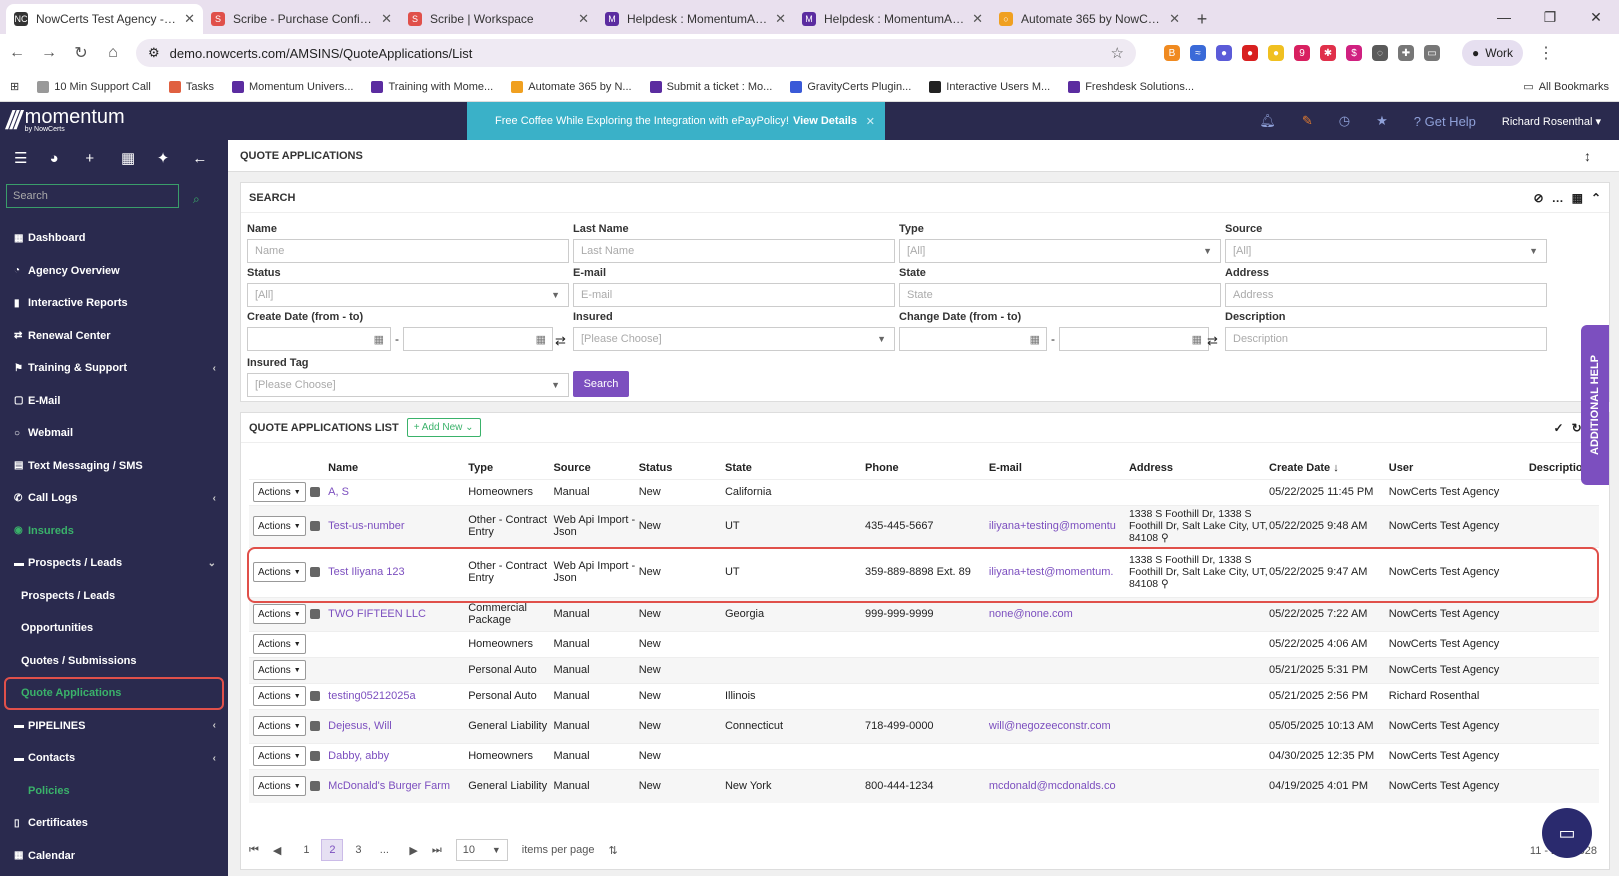 The image size is (1619, 876). What do you see at coordinates (1058, 613) in the screenshot?
I see `cell-email: none@none.com` at bounding box center [1058, 613].